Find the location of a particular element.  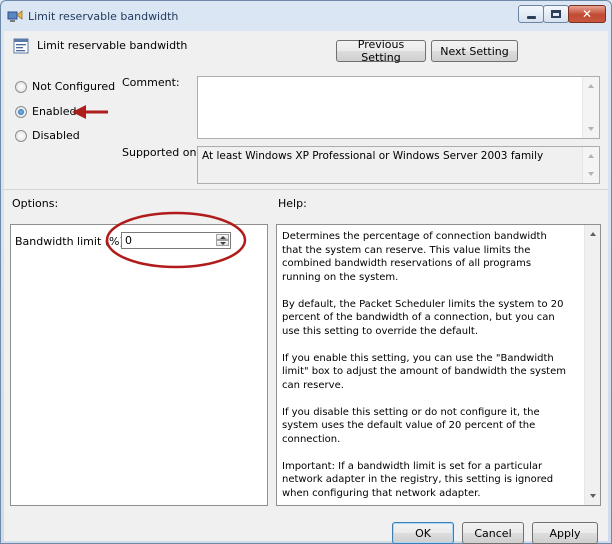

radio-enabled: Enabled is located at coordinates (45, 111).